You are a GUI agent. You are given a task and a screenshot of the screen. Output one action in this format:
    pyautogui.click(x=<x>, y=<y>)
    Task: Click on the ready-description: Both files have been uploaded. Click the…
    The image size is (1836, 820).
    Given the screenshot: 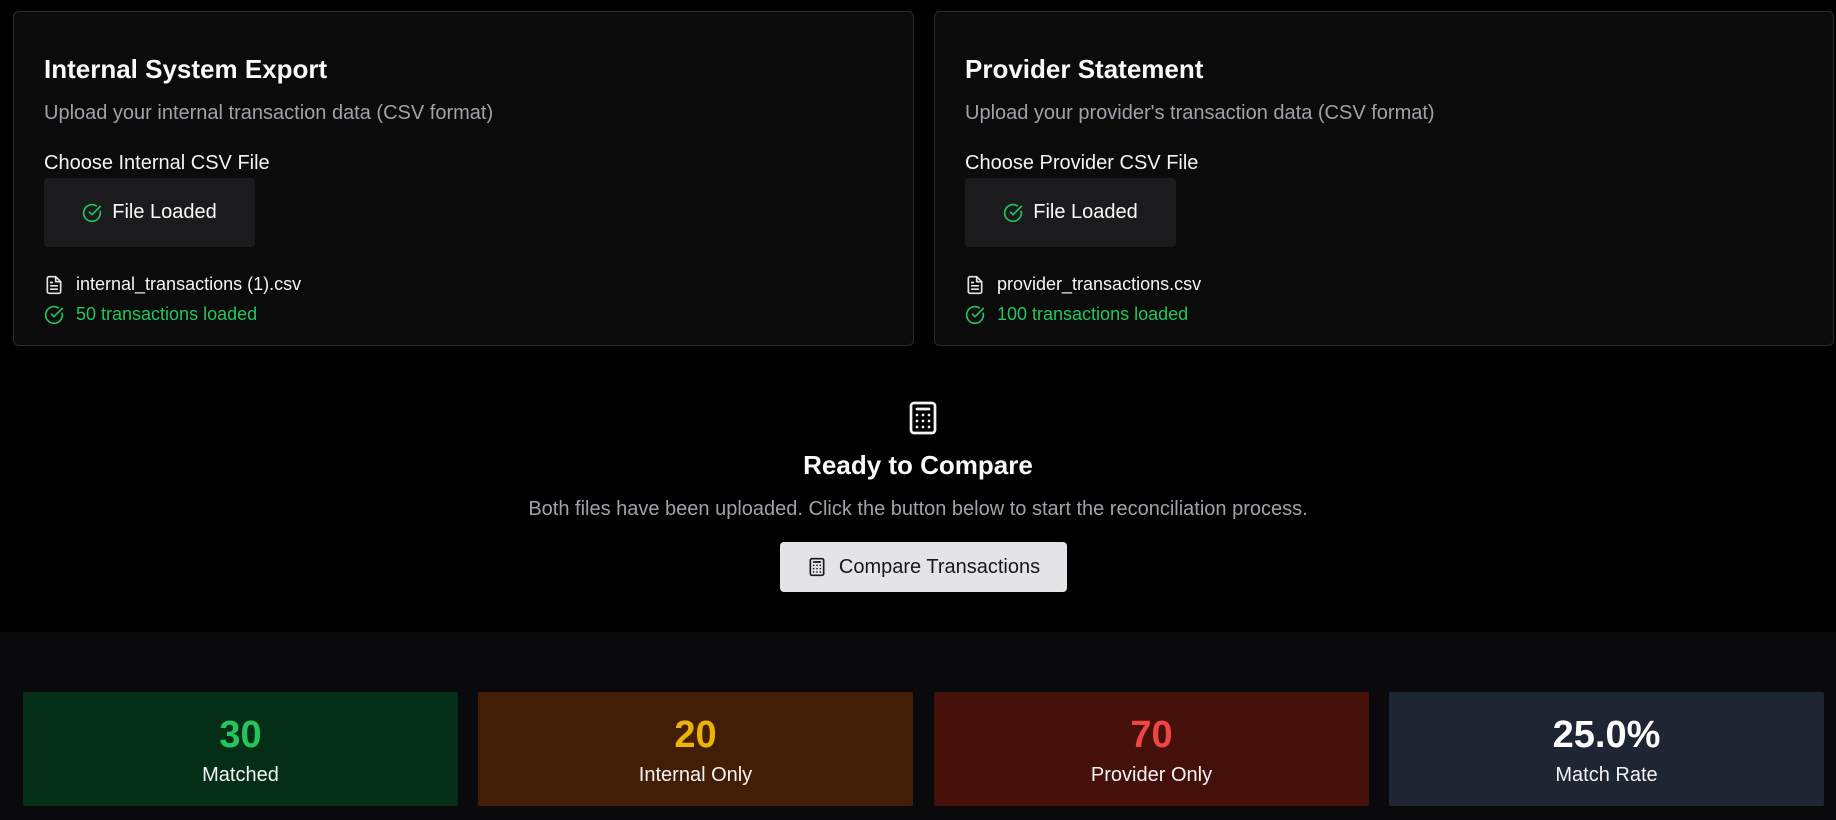 What is the action you would take?
    pyautogui.click(x=918, y=509)
    